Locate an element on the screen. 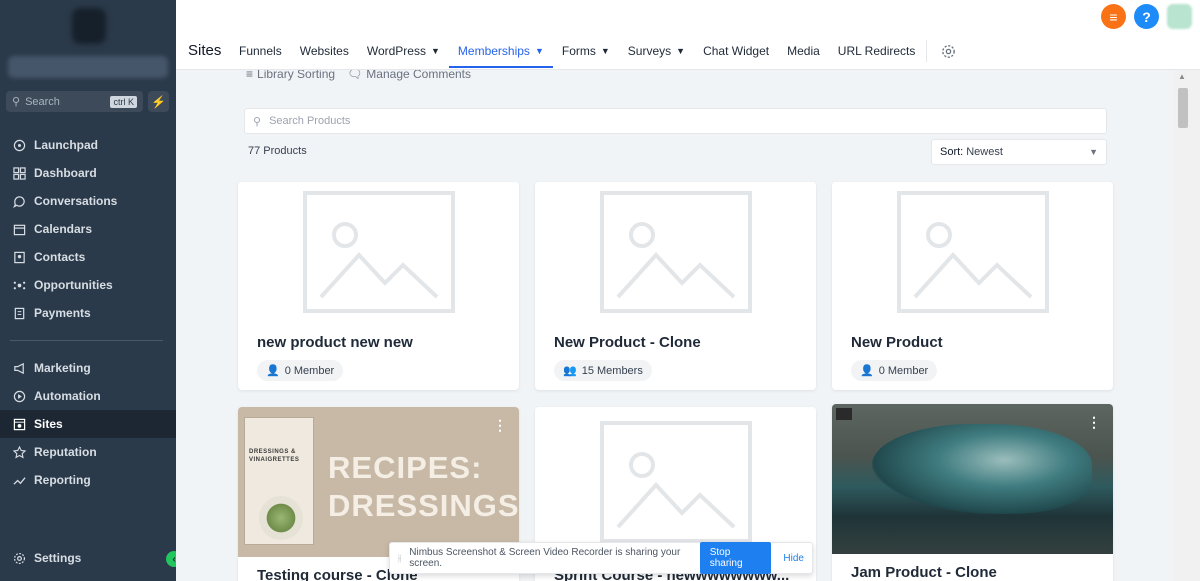  scrollbar-thumb is located at coordinates (1183, 108).